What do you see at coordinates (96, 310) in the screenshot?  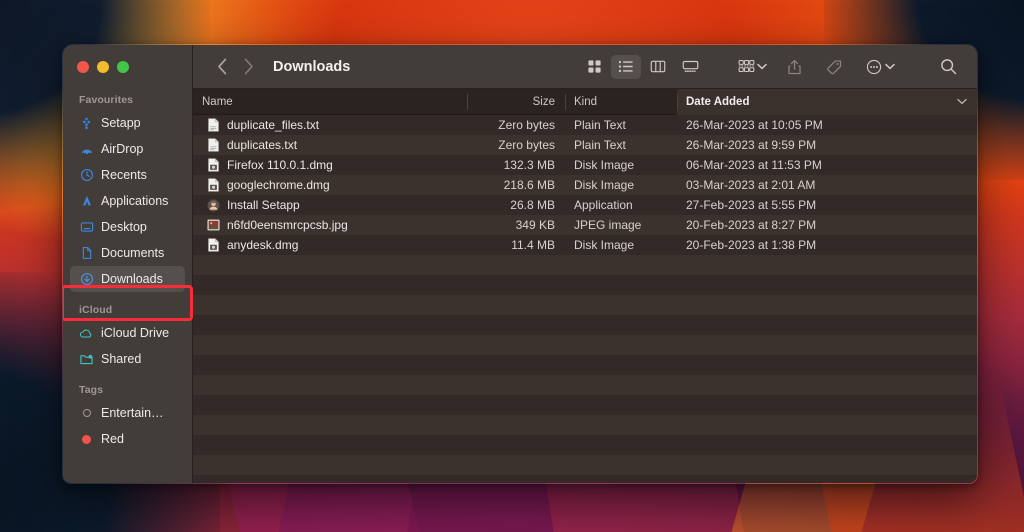 I see `sidebar-section-icloud-title: iCloud` at bounding box center [96, 310].